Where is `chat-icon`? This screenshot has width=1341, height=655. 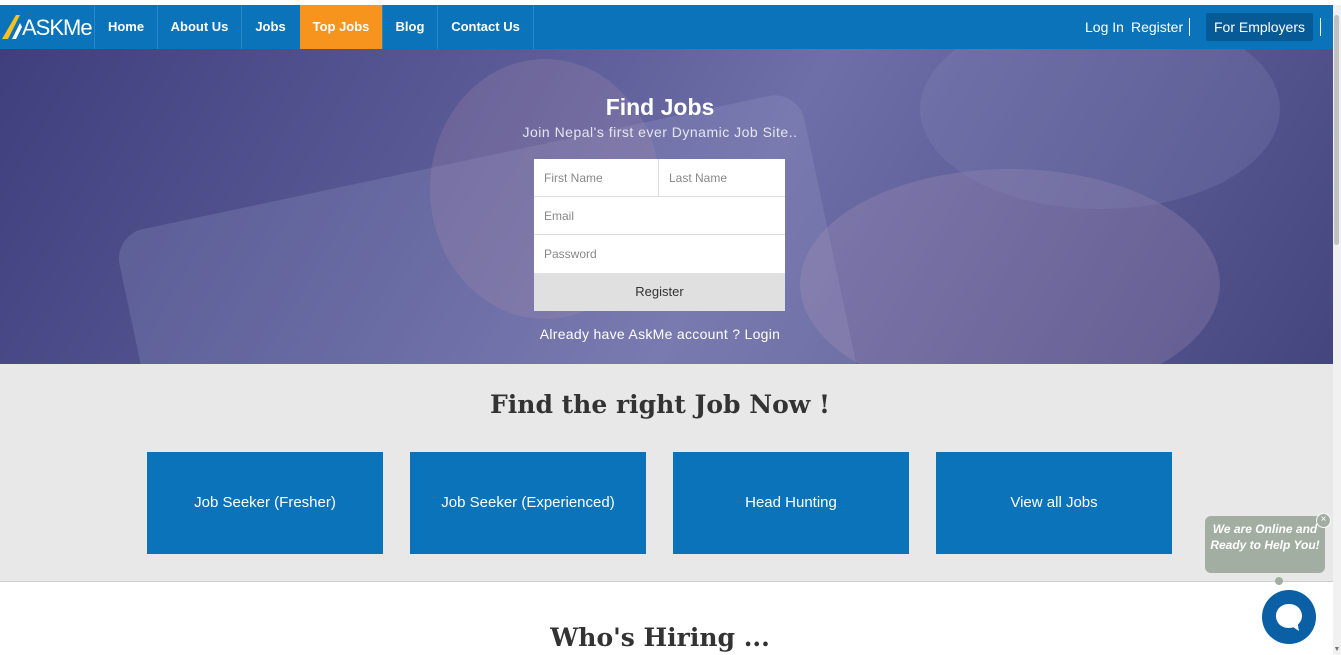
chat-icon is located at coordinates (1289, 617).